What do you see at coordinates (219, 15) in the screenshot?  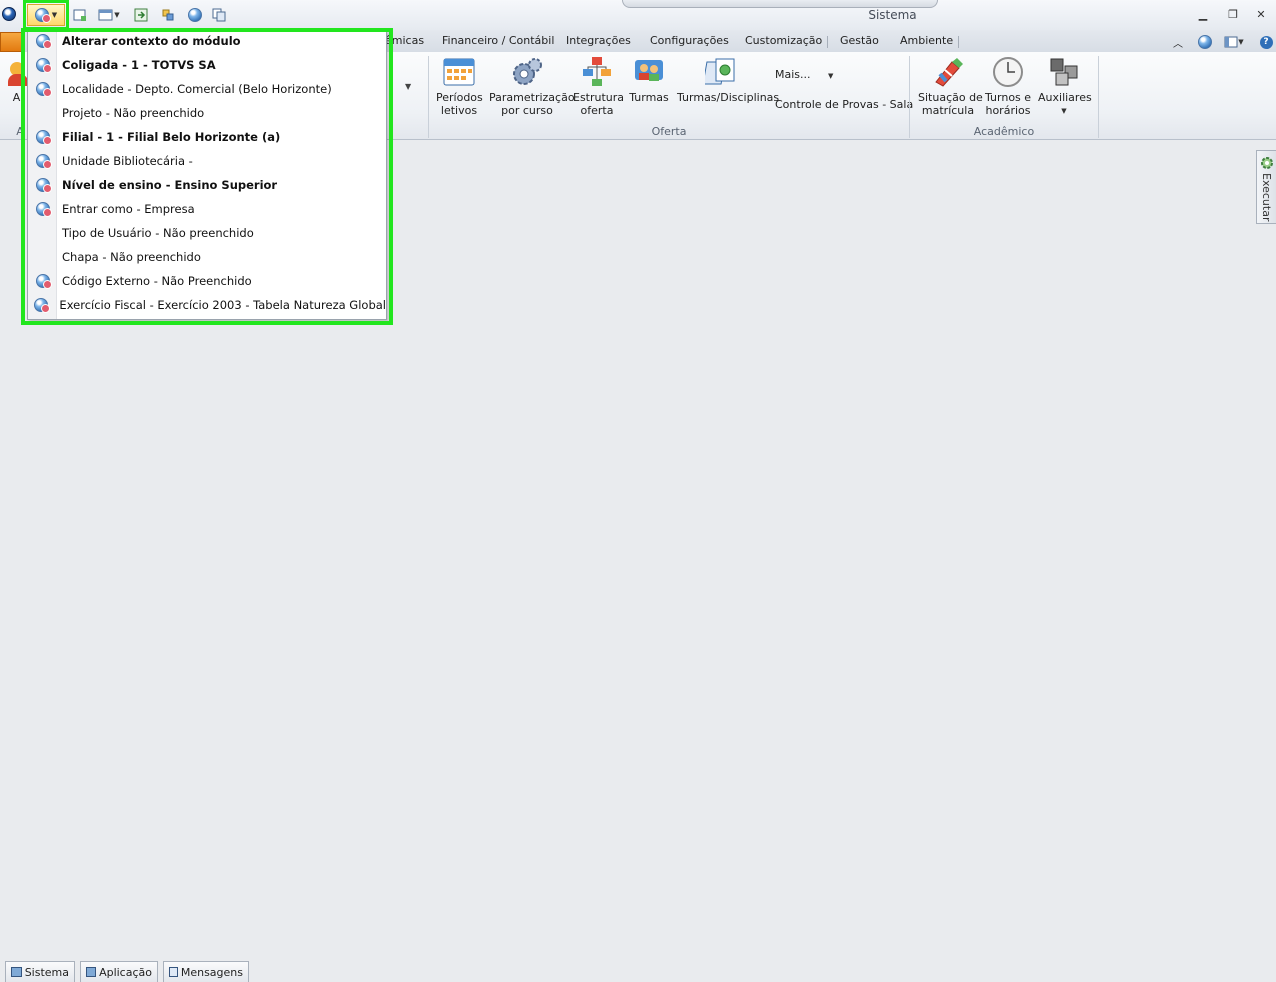 I see `quick-access-copy-button` at bounding box center [219, 15].